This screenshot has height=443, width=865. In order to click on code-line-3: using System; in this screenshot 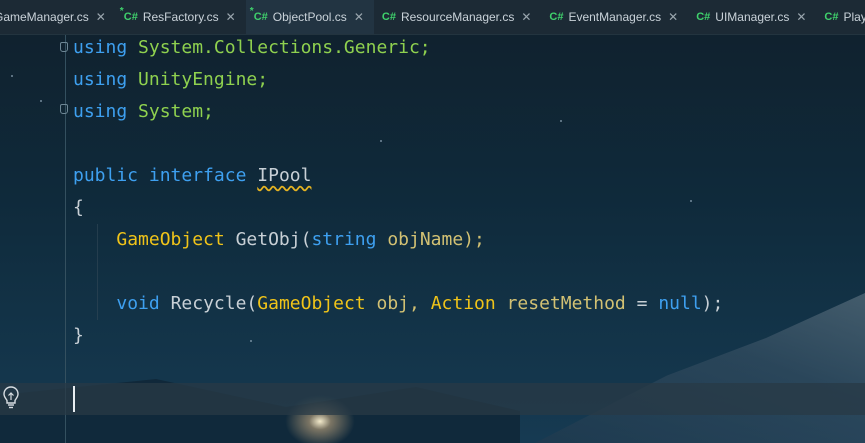, I will do `click(143, 111)`.